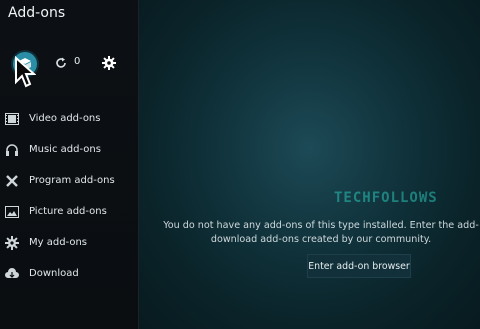  Describe the element at coordinates (77, 61) in the screenshot. I see `update-count: 0` at that location.